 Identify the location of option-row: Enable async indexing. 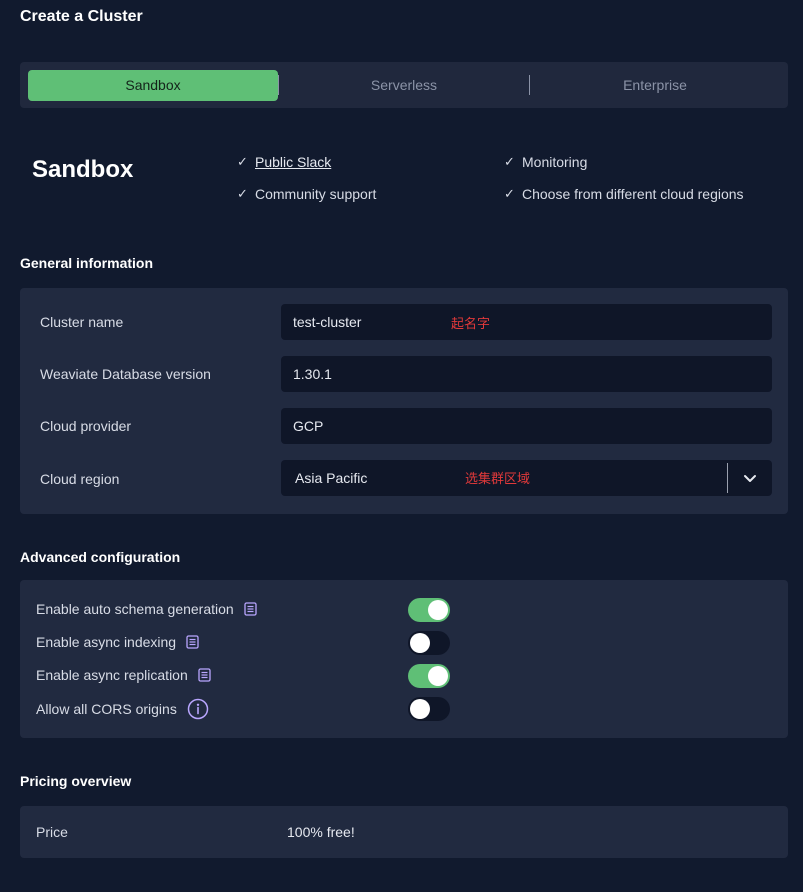
(117, 642).